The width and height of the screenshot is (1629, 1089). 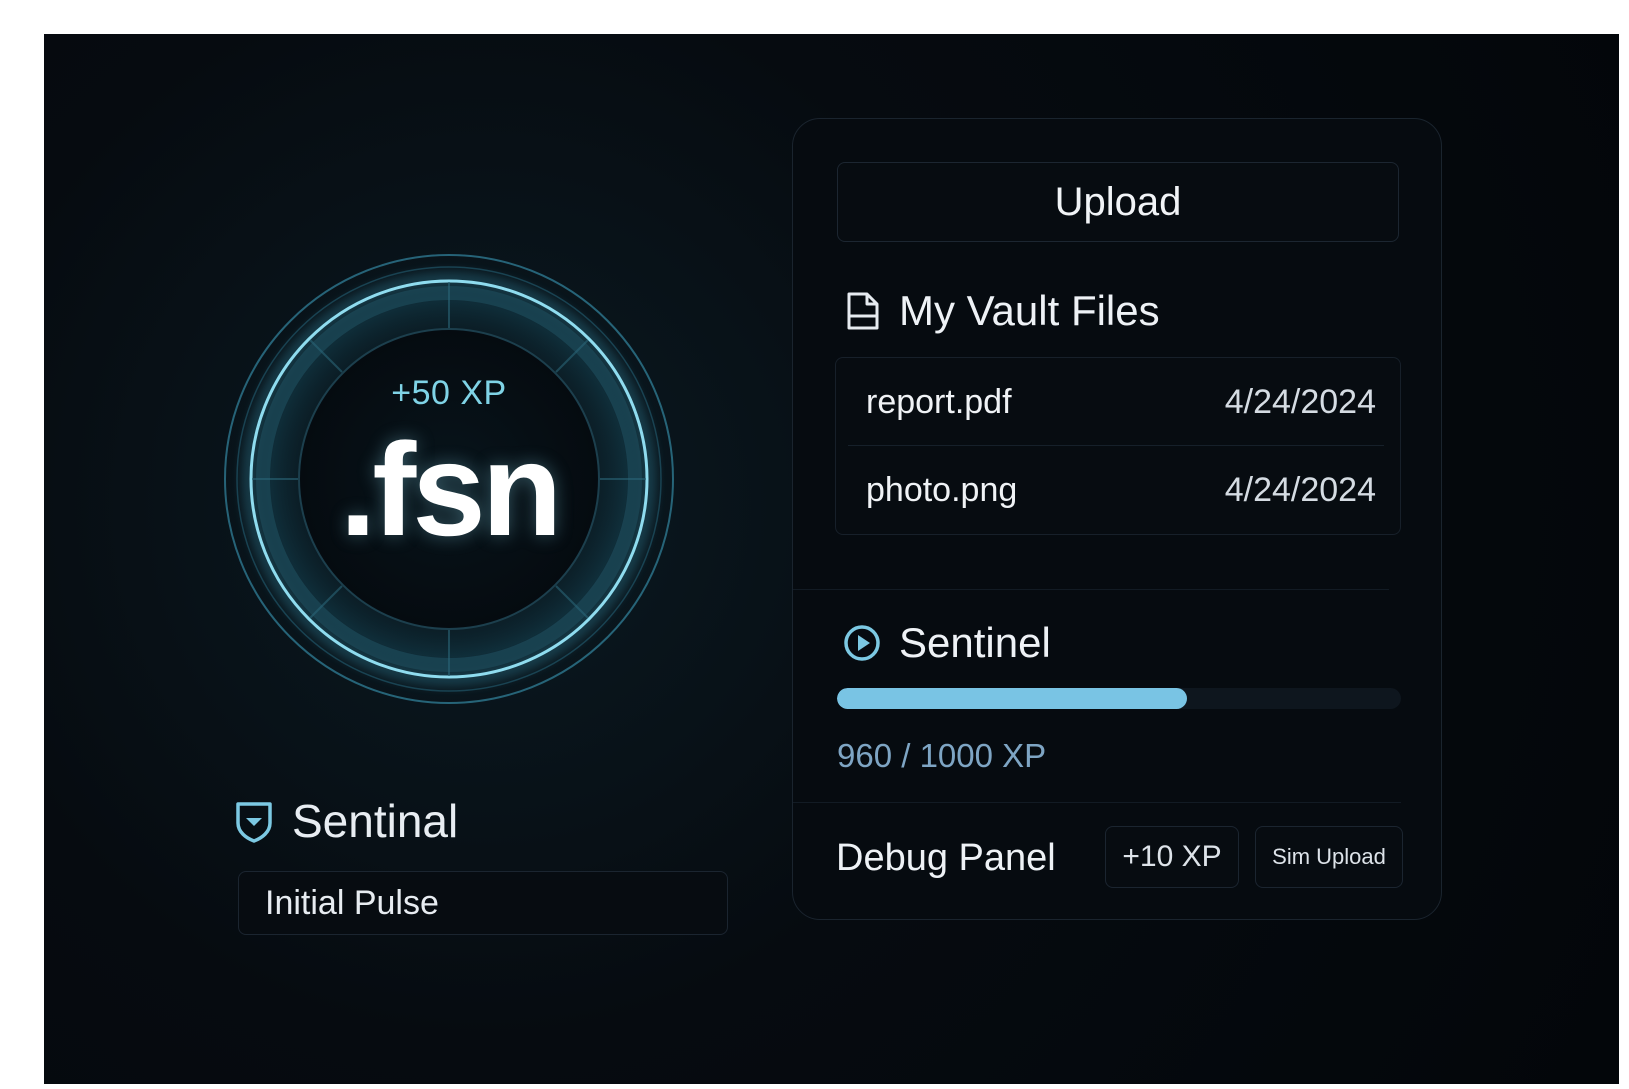 I want to click on add-xp-button: +10 XP, so click(x=1172, y=857).